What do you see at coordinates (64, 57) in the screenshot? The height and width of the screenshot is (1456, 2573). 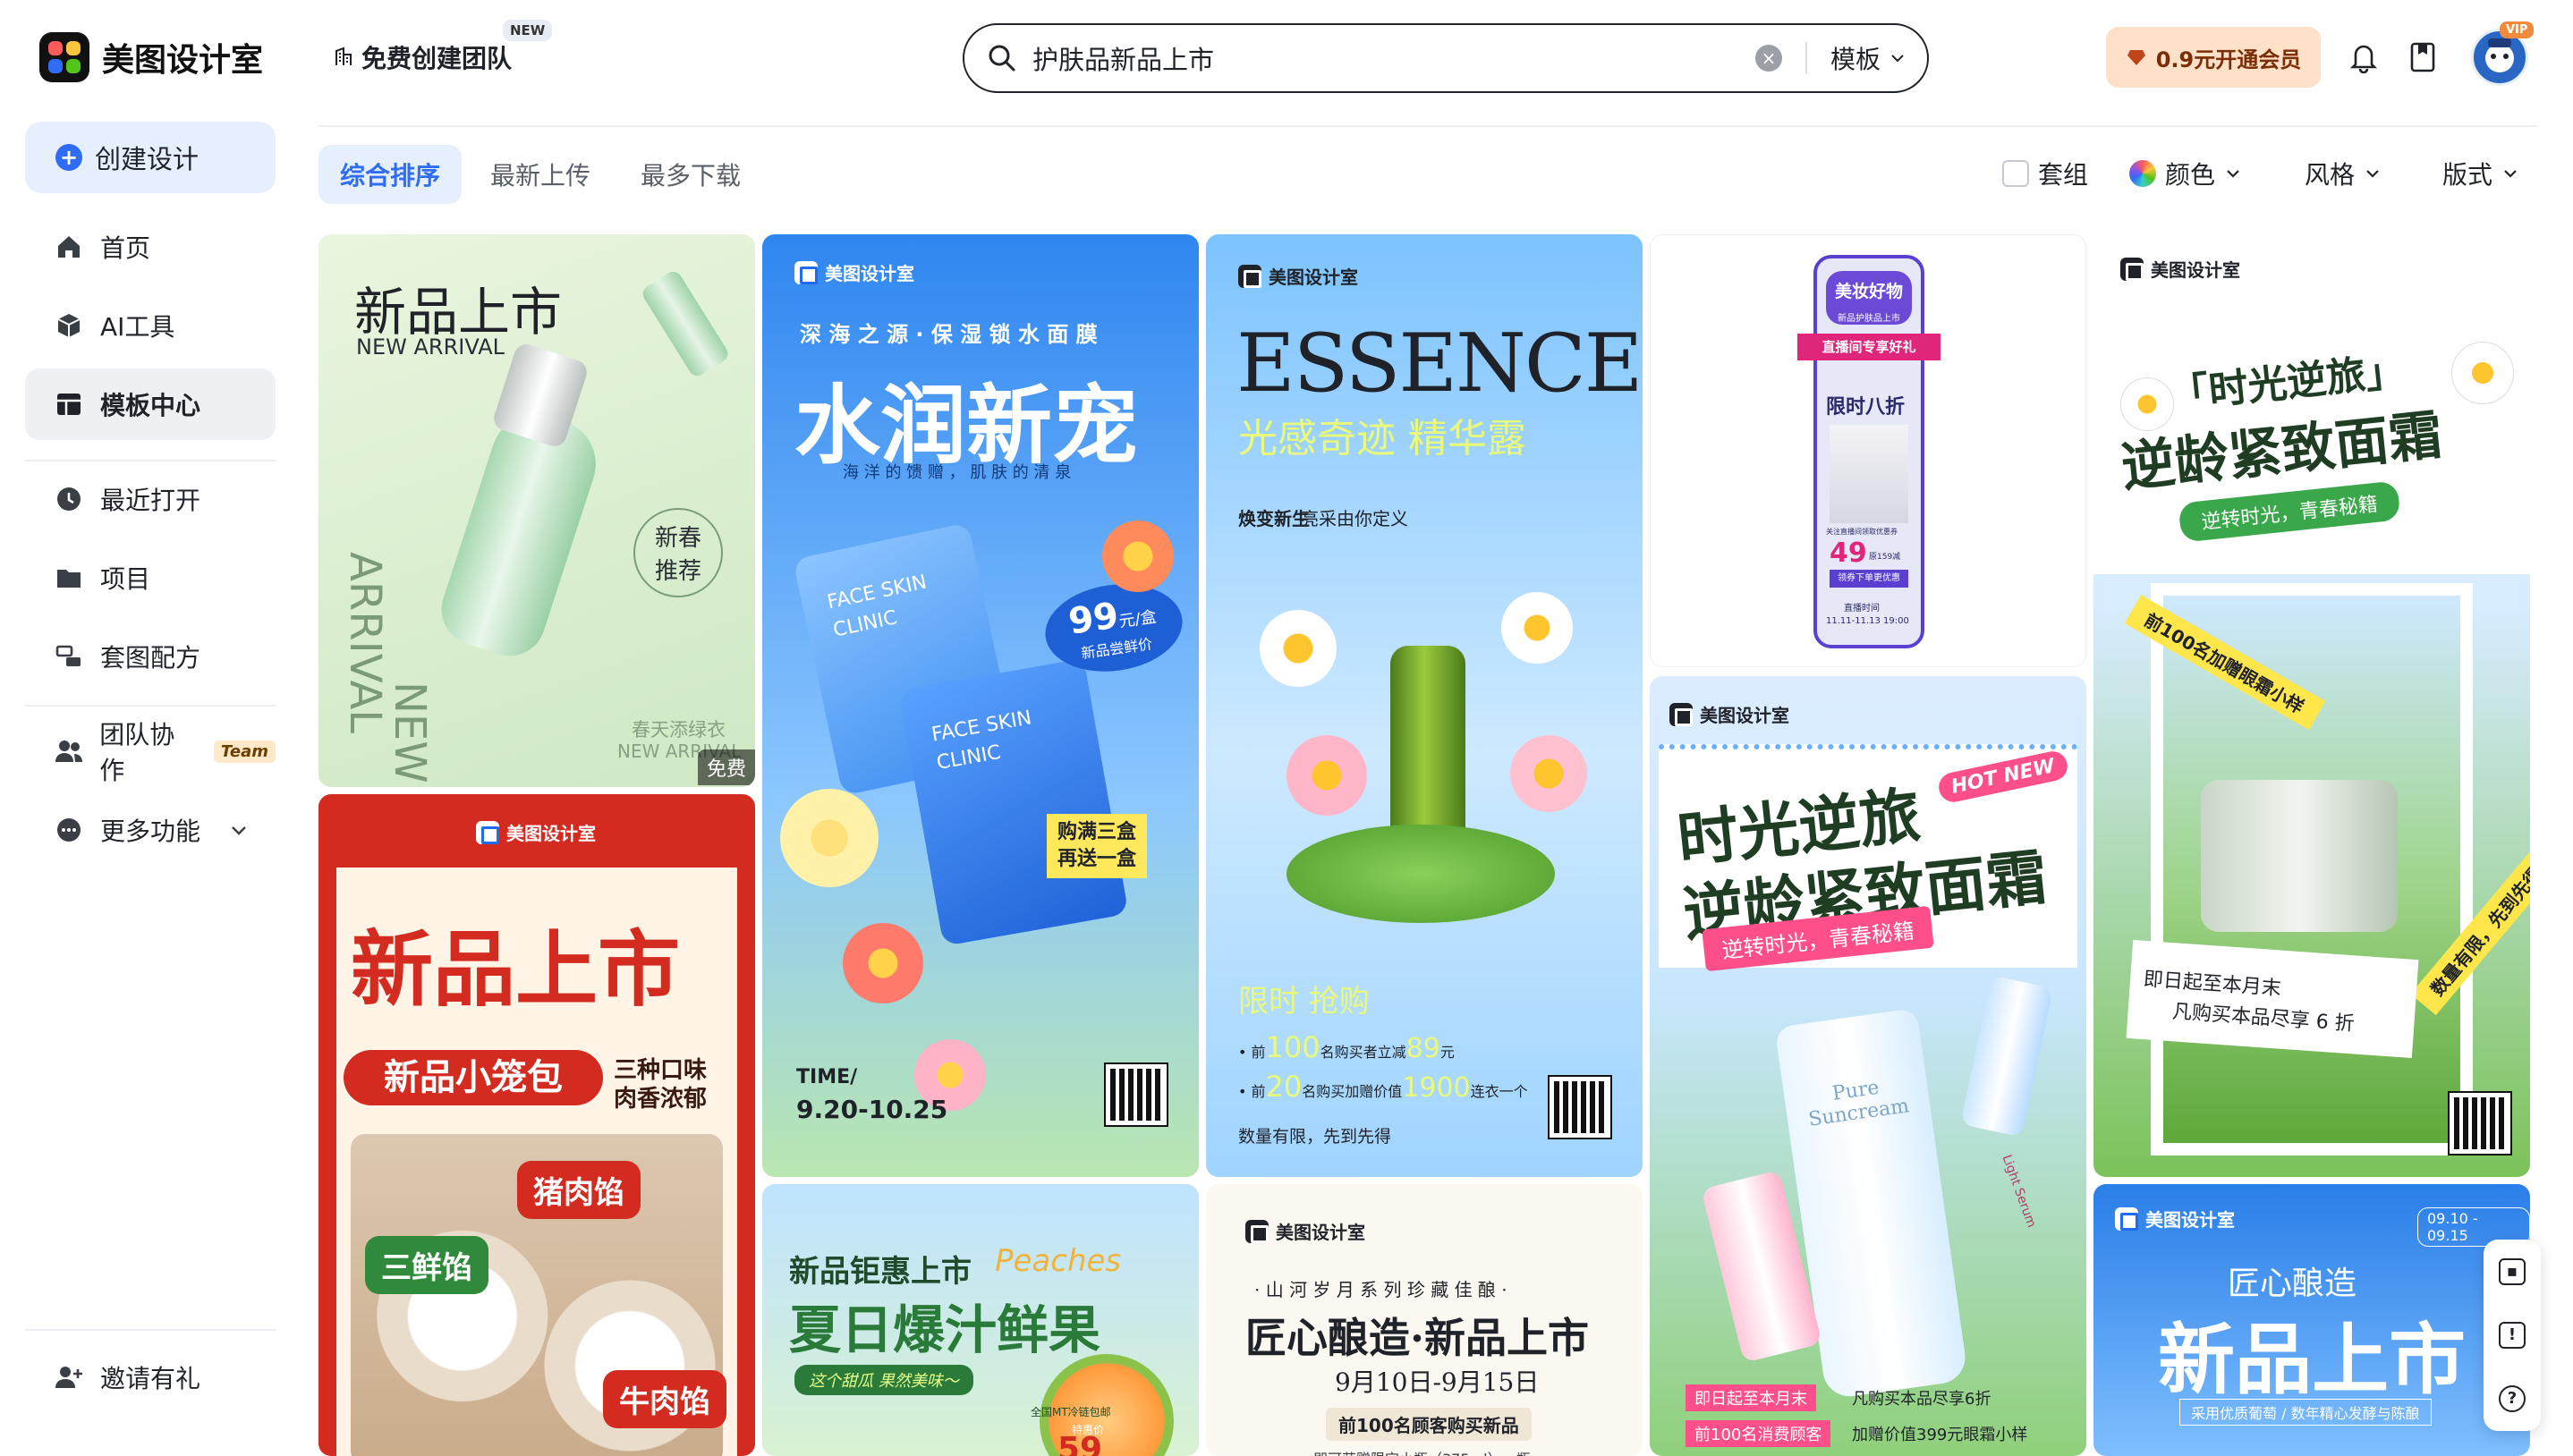 I see `logo-icon` at bounding box center [64, 57].